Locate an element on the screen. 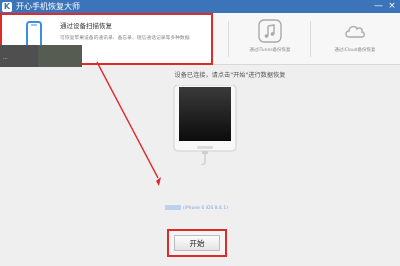 The height and width of the screenshot is (266, 400). close-button: × is located at coordinates (392, 6).